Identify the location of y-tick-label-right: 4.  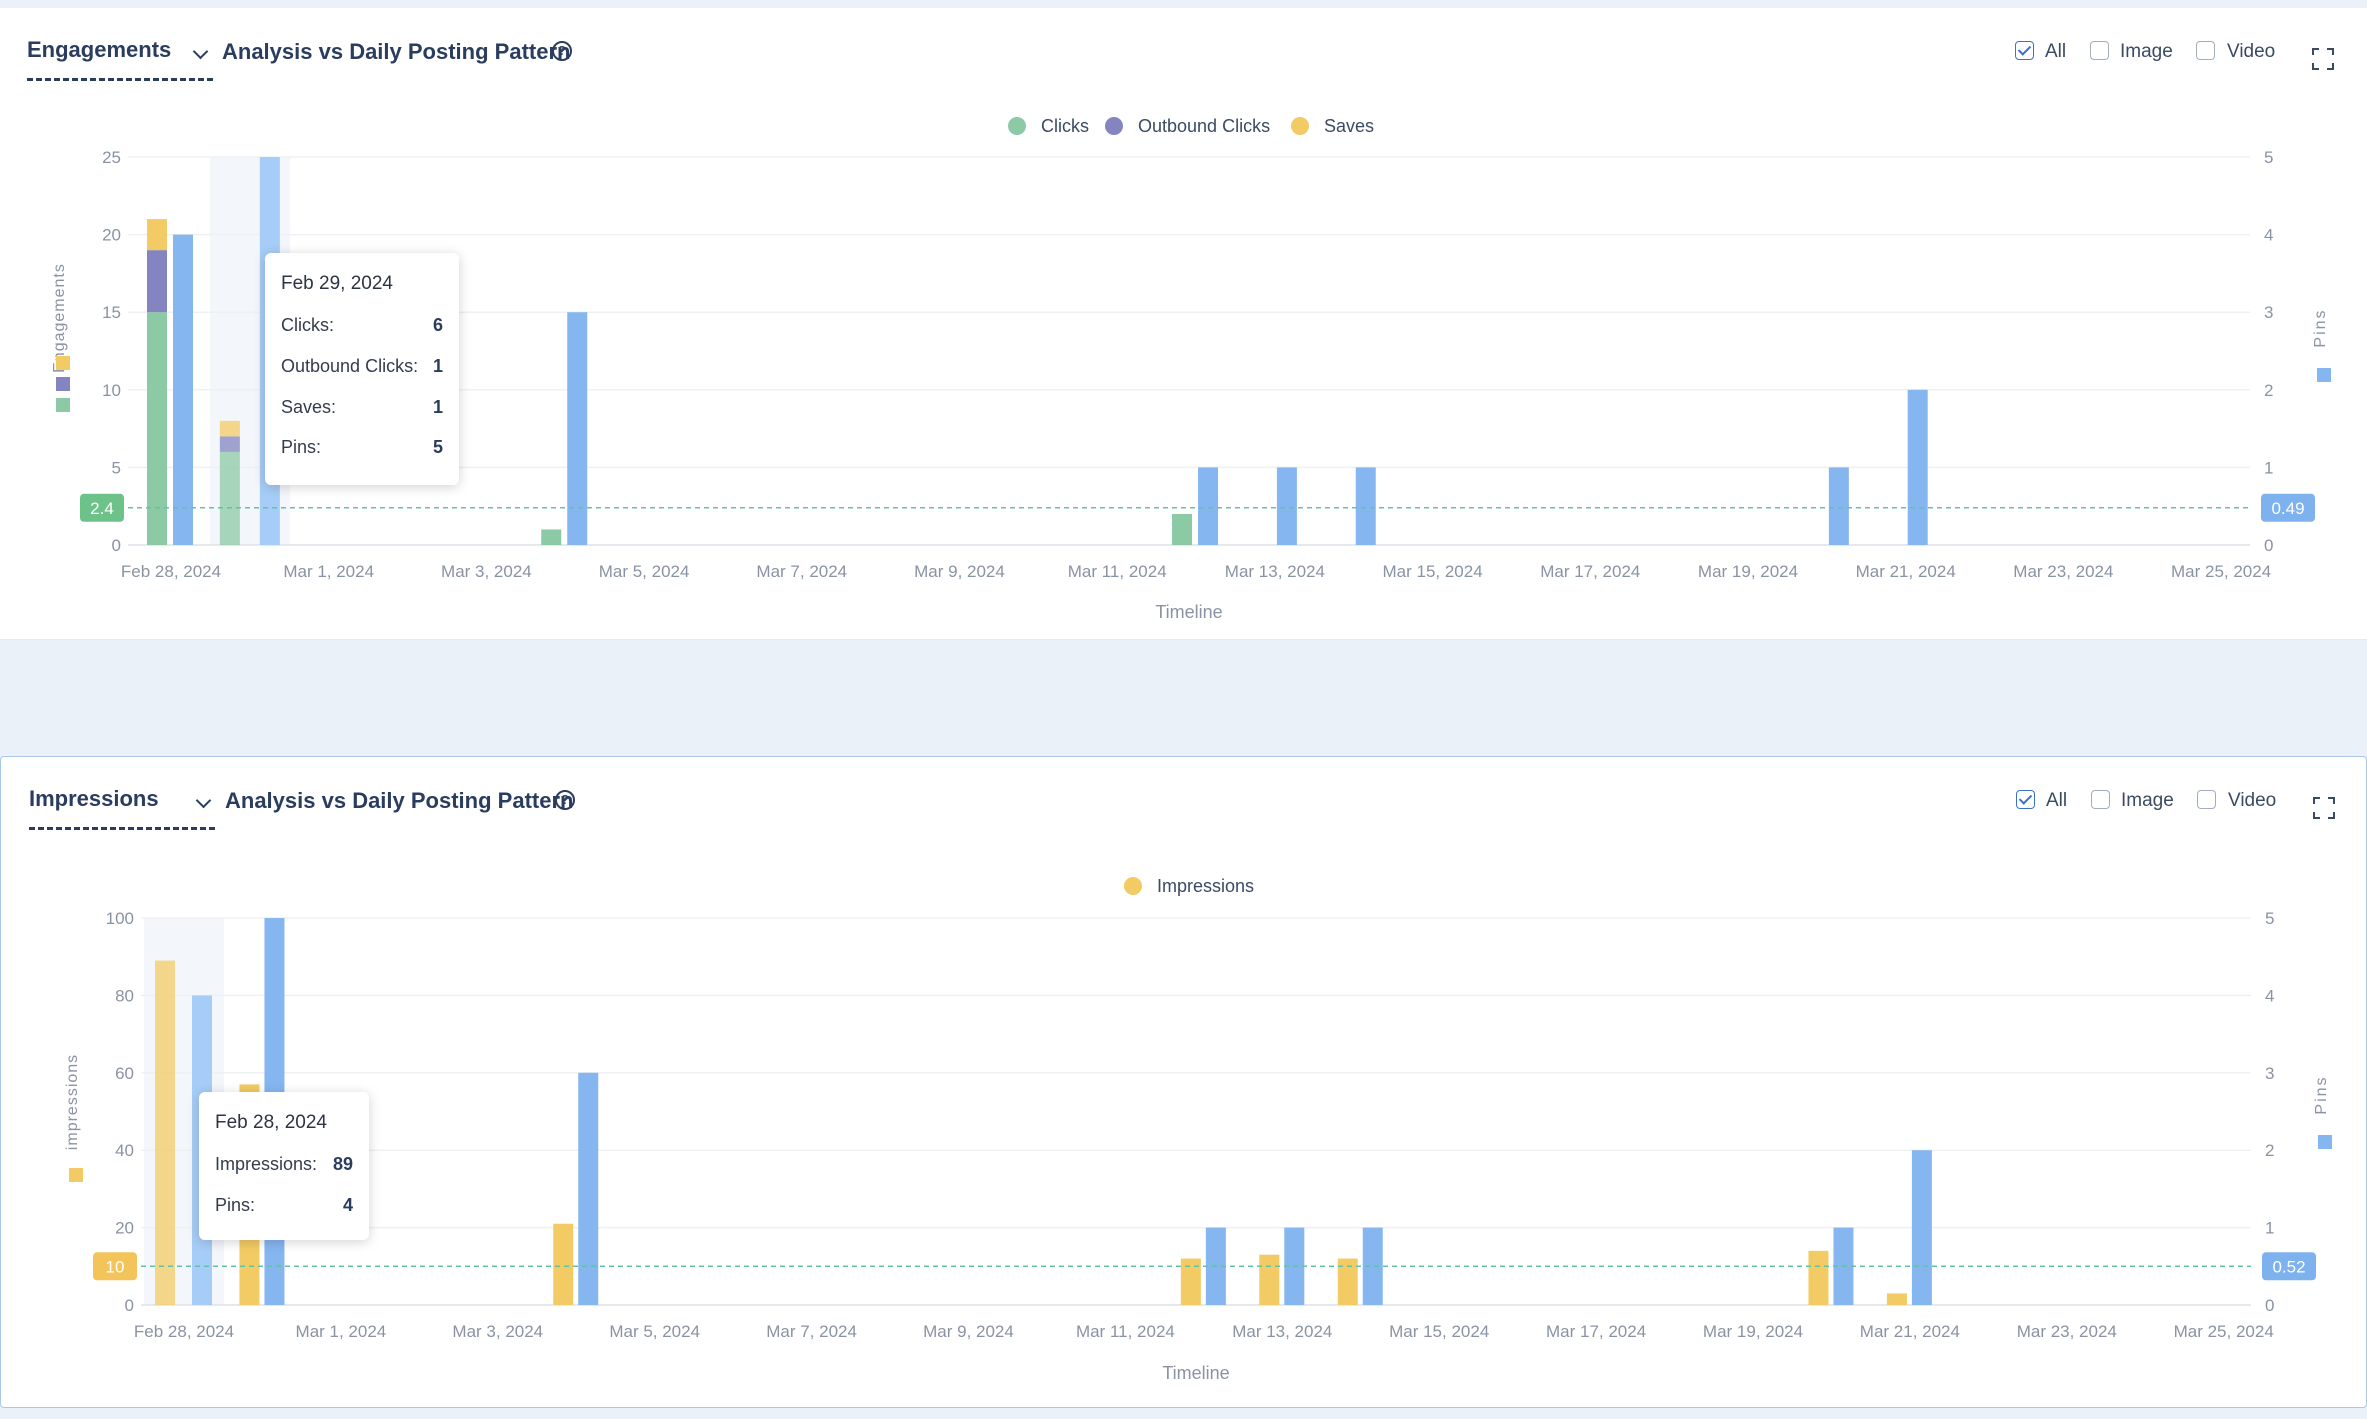
(2269, 995).